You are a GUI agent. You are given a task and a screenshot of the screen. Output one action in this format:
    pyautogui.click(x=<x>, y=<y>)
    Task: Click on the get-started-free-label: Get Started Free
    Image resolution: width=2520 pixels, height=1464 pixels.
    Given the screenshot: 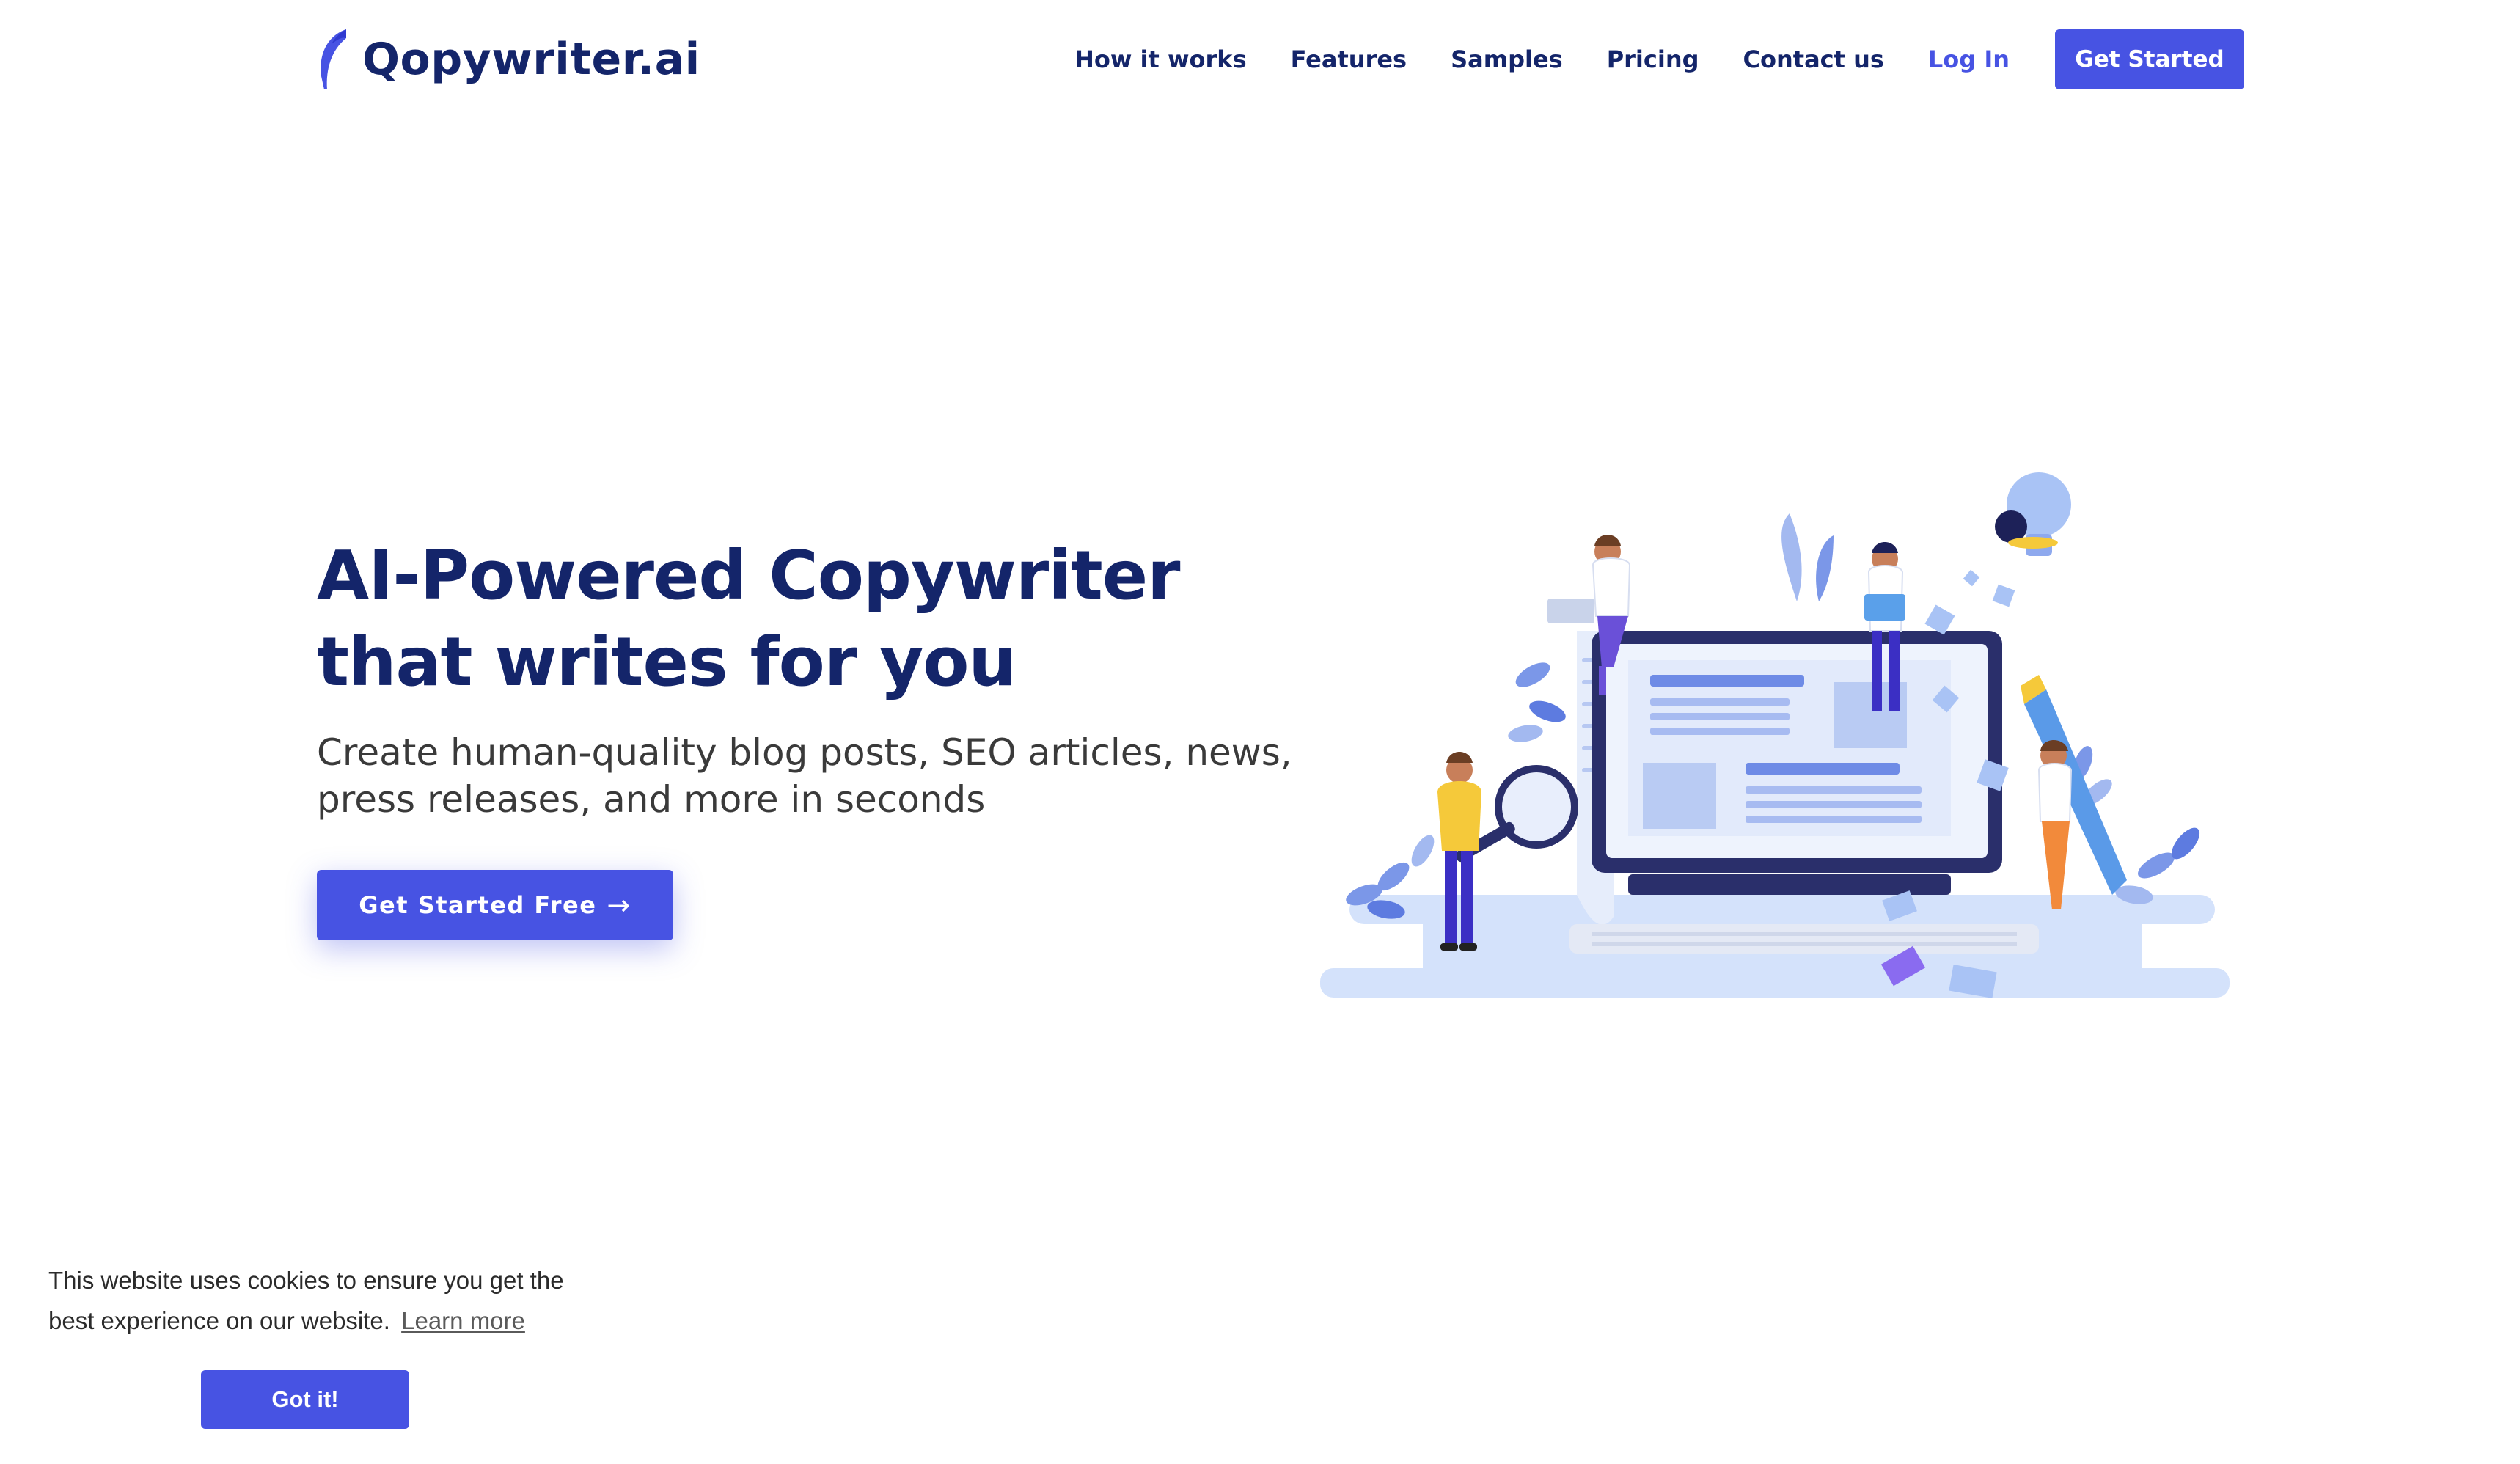 What is the action you would take?
    pyautogui.click(x=478, y=905)
    